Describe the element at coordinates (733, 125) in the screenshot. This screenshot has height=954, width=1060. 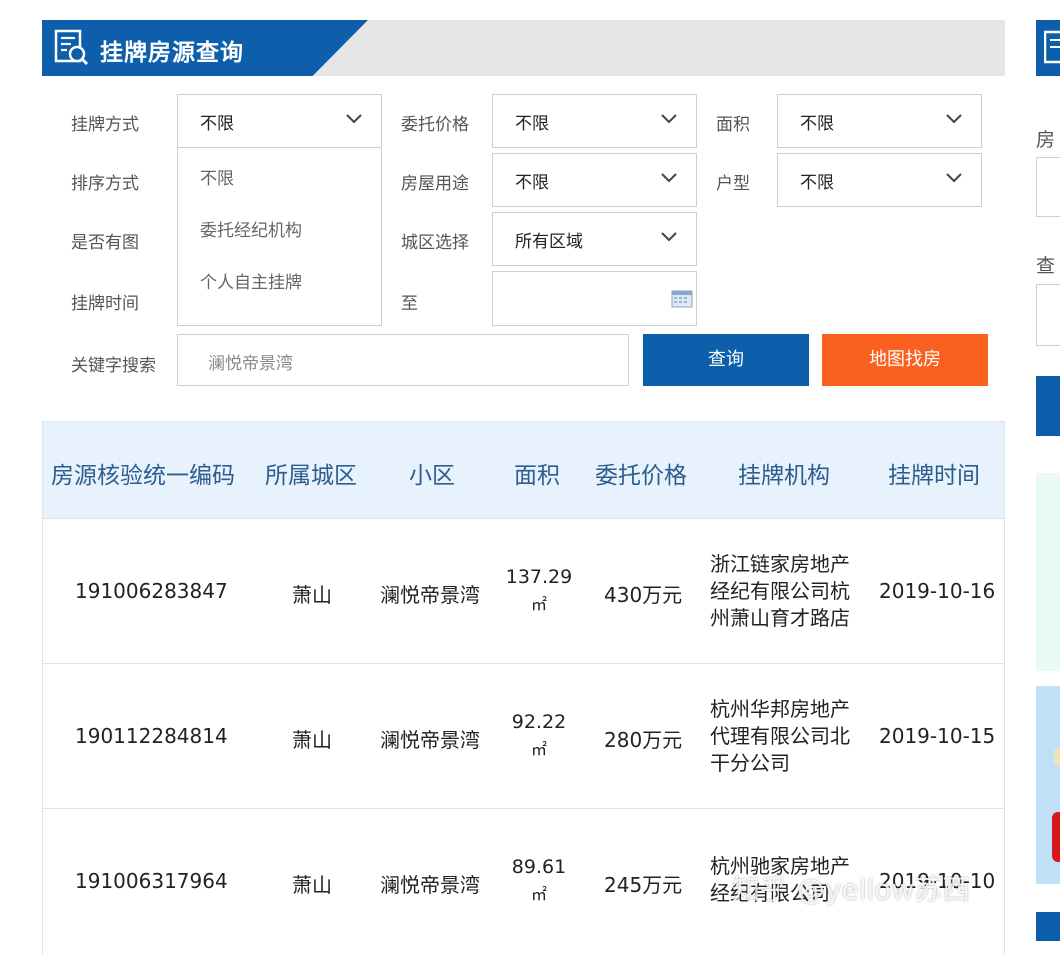
I see `area-label: 面积` at that location.